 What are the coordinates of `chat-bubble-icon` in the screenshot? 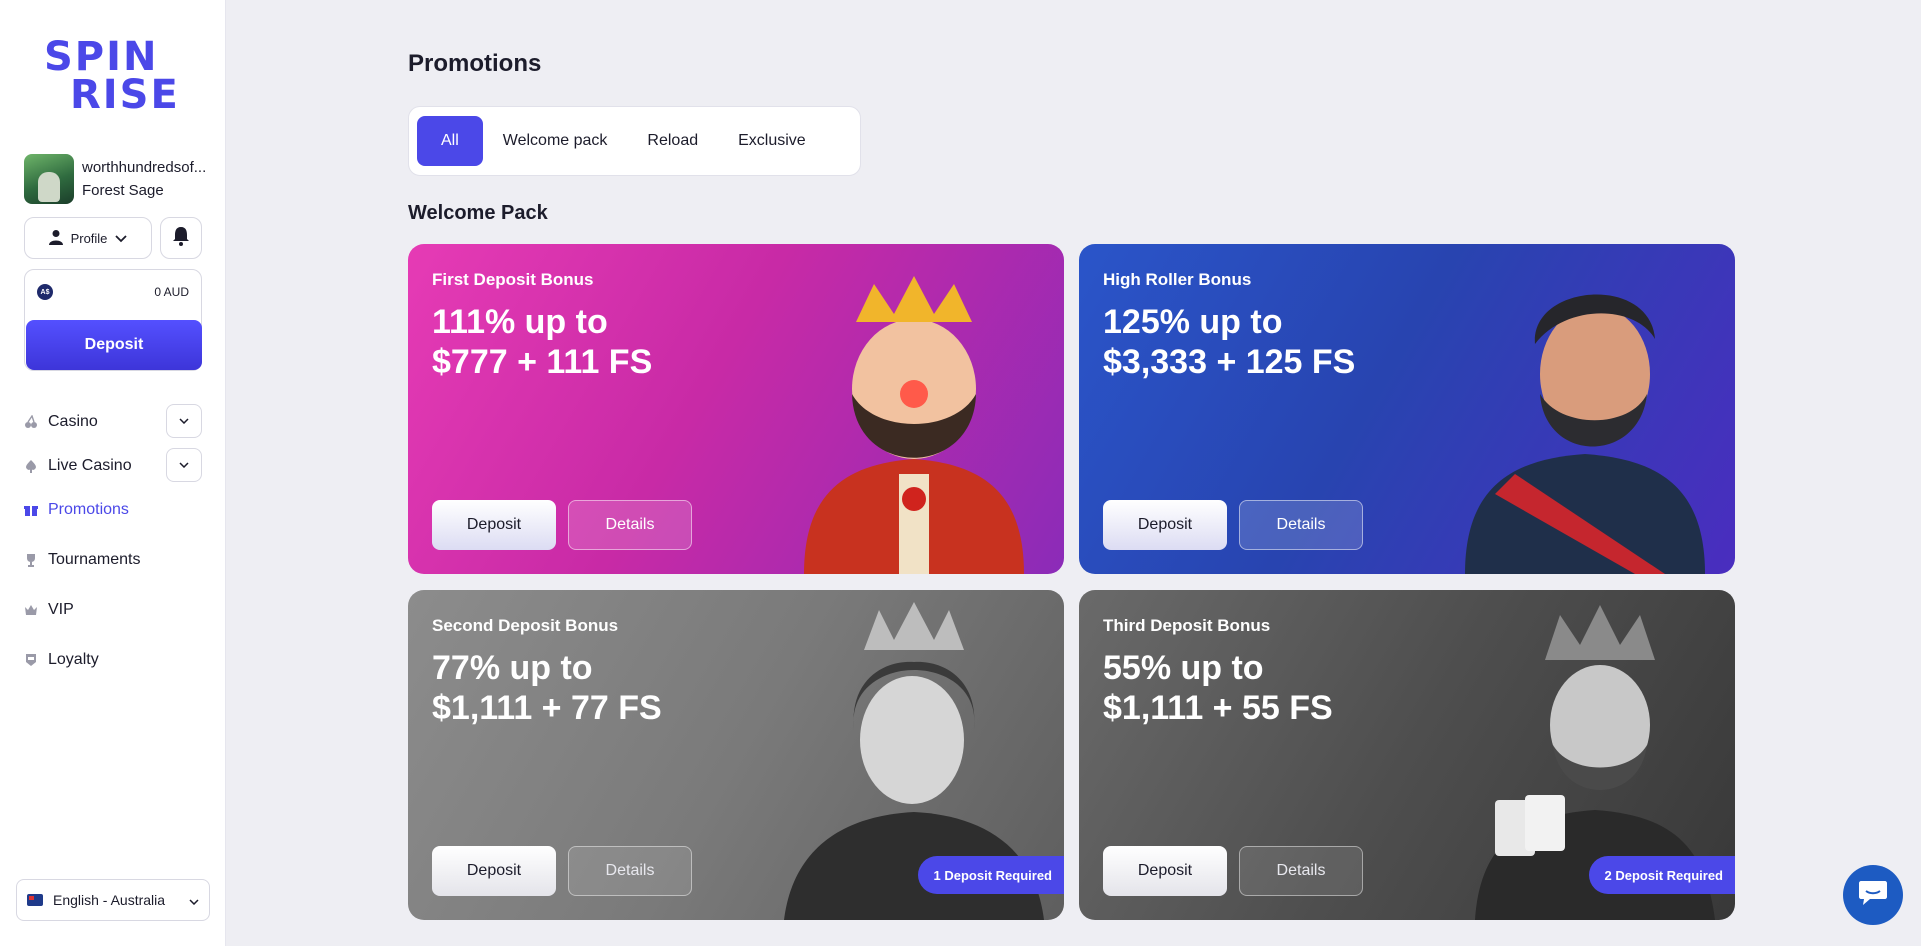 It's located at (1873, 895).